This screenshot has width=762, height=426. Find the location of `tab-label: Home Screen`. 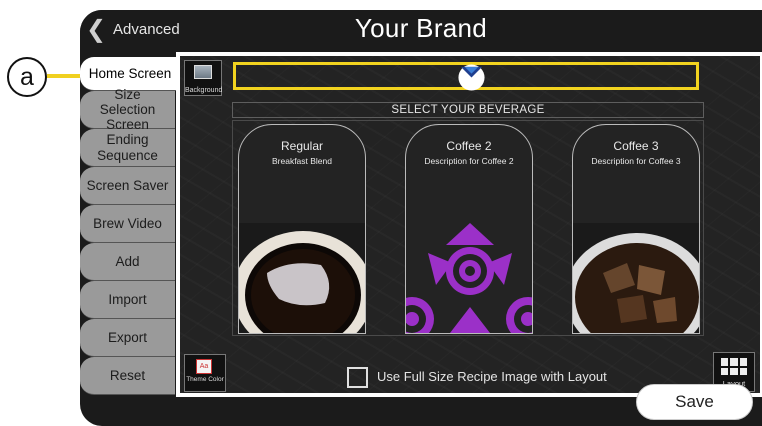

tab-label: Home Screen is located at coordinates (130, 73).